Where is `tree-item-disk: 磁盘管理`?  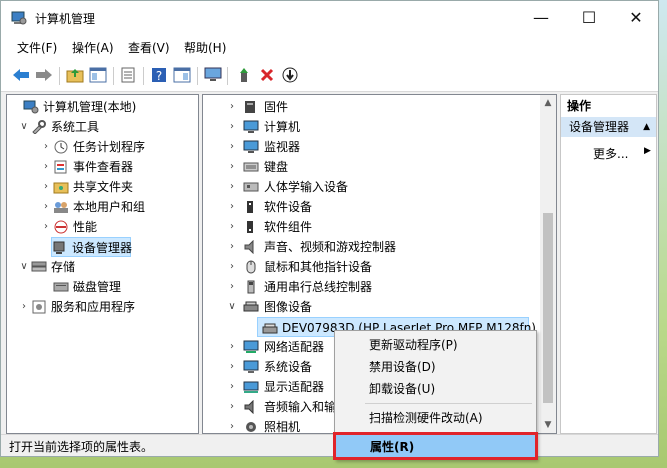 tree-item-disk: 磁盘管理 is located at coordinates (100, 287).